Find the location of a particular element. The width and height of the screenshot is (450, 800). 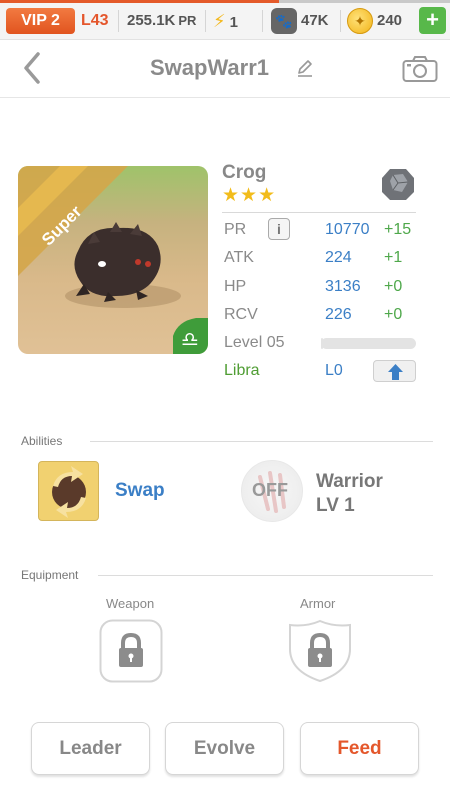

edit-name-button is located at coordinates (305, 68).